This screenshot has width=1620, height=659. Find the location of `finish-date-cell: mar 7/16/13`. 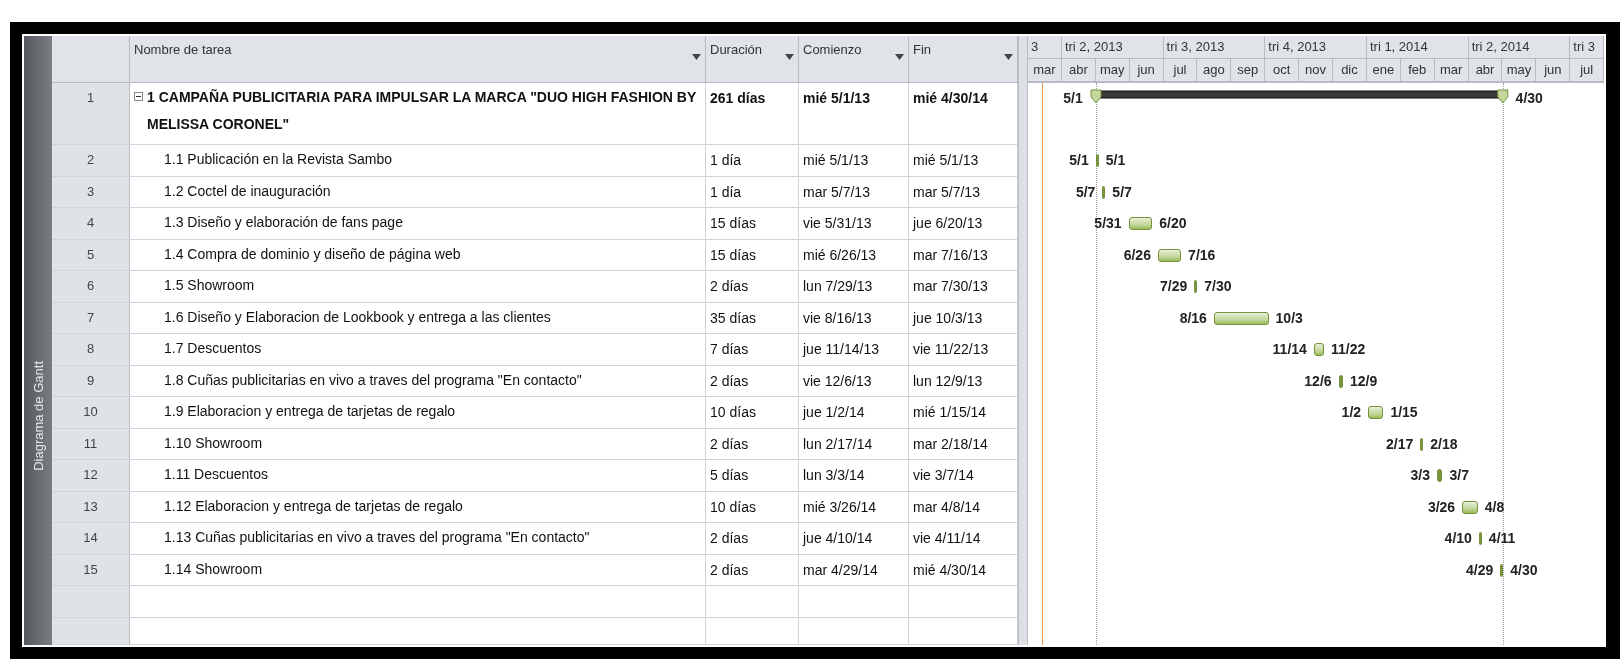

finish-date-cell: mar 7/16/13 is located at coordinates (950, 254).